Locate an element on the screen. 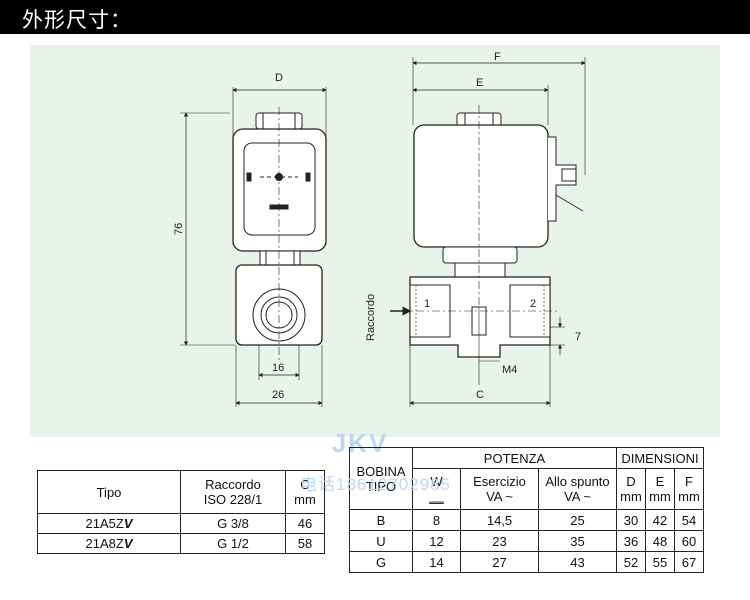 The height and width of the screenshot is (600, 750). cell-e: 48 is located at coordinates (660, 541).